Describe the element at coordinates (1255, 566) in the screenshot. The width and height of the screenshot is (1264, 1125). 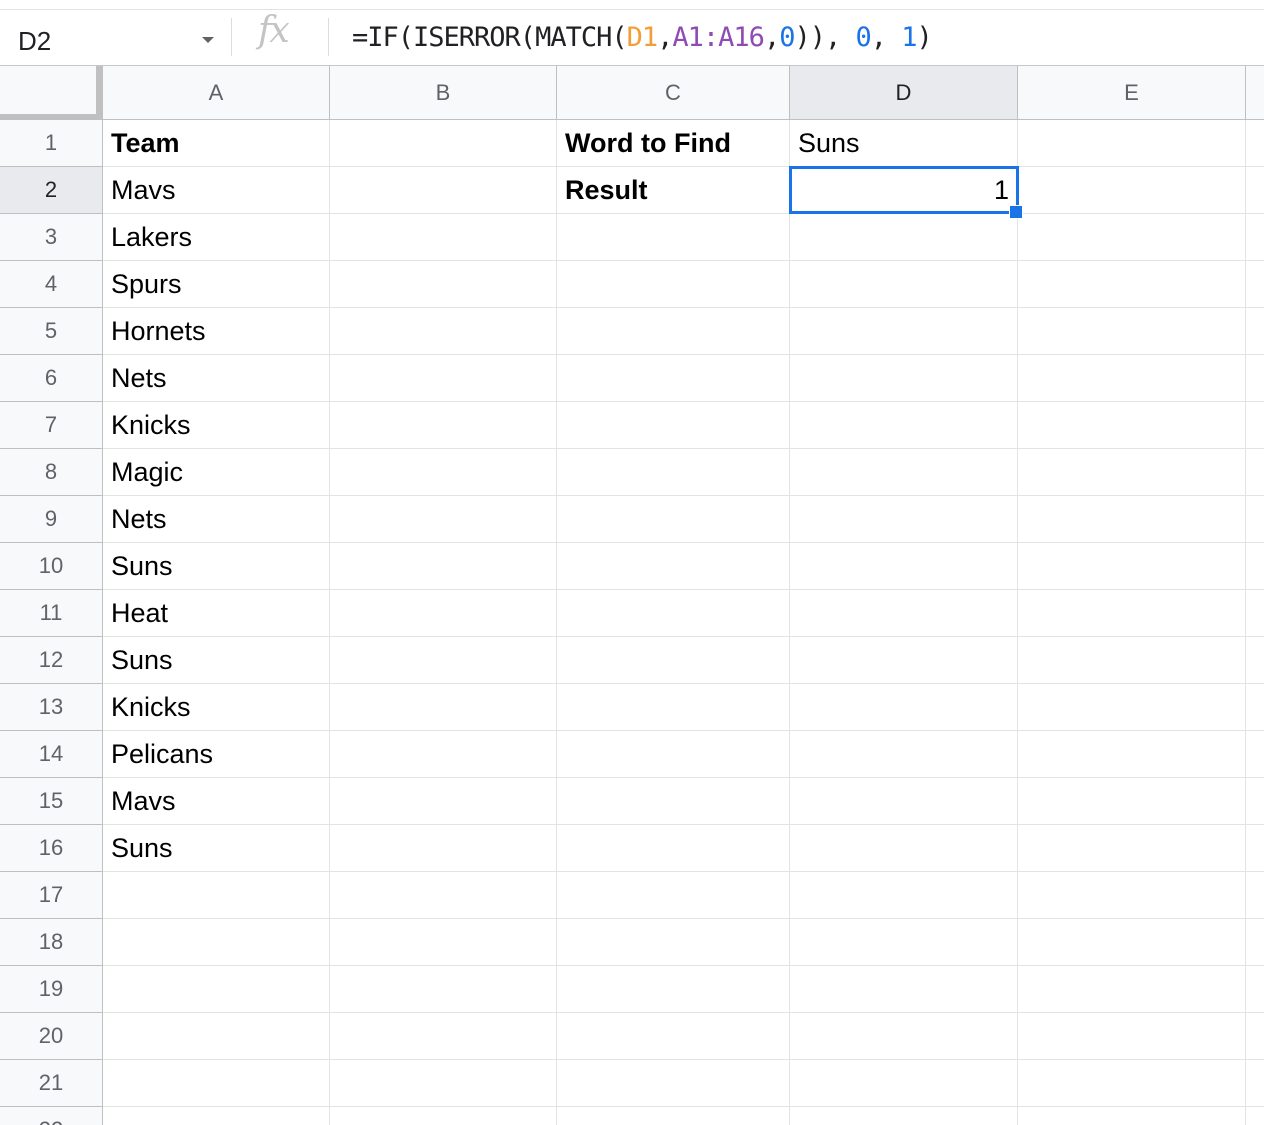
I see `cell-f10` at that location.